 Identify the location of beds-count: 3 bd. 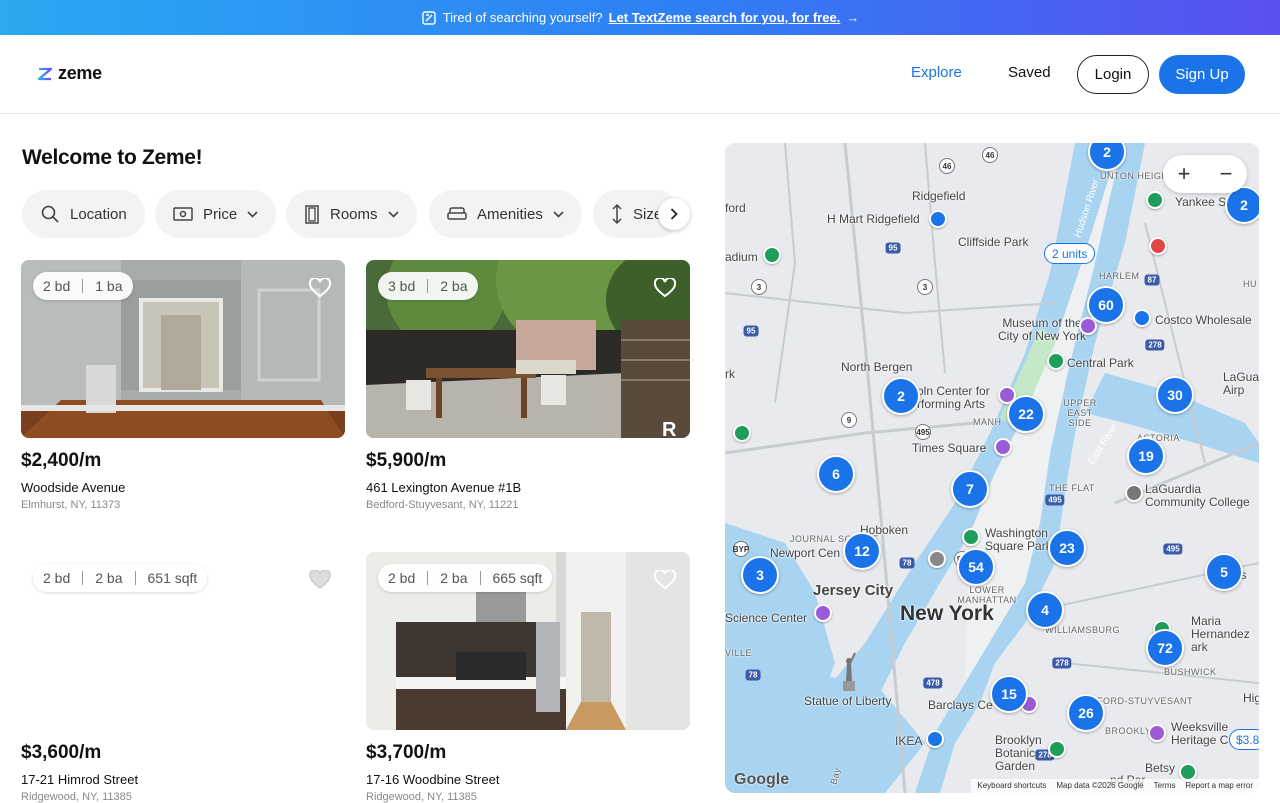
(402, 286).